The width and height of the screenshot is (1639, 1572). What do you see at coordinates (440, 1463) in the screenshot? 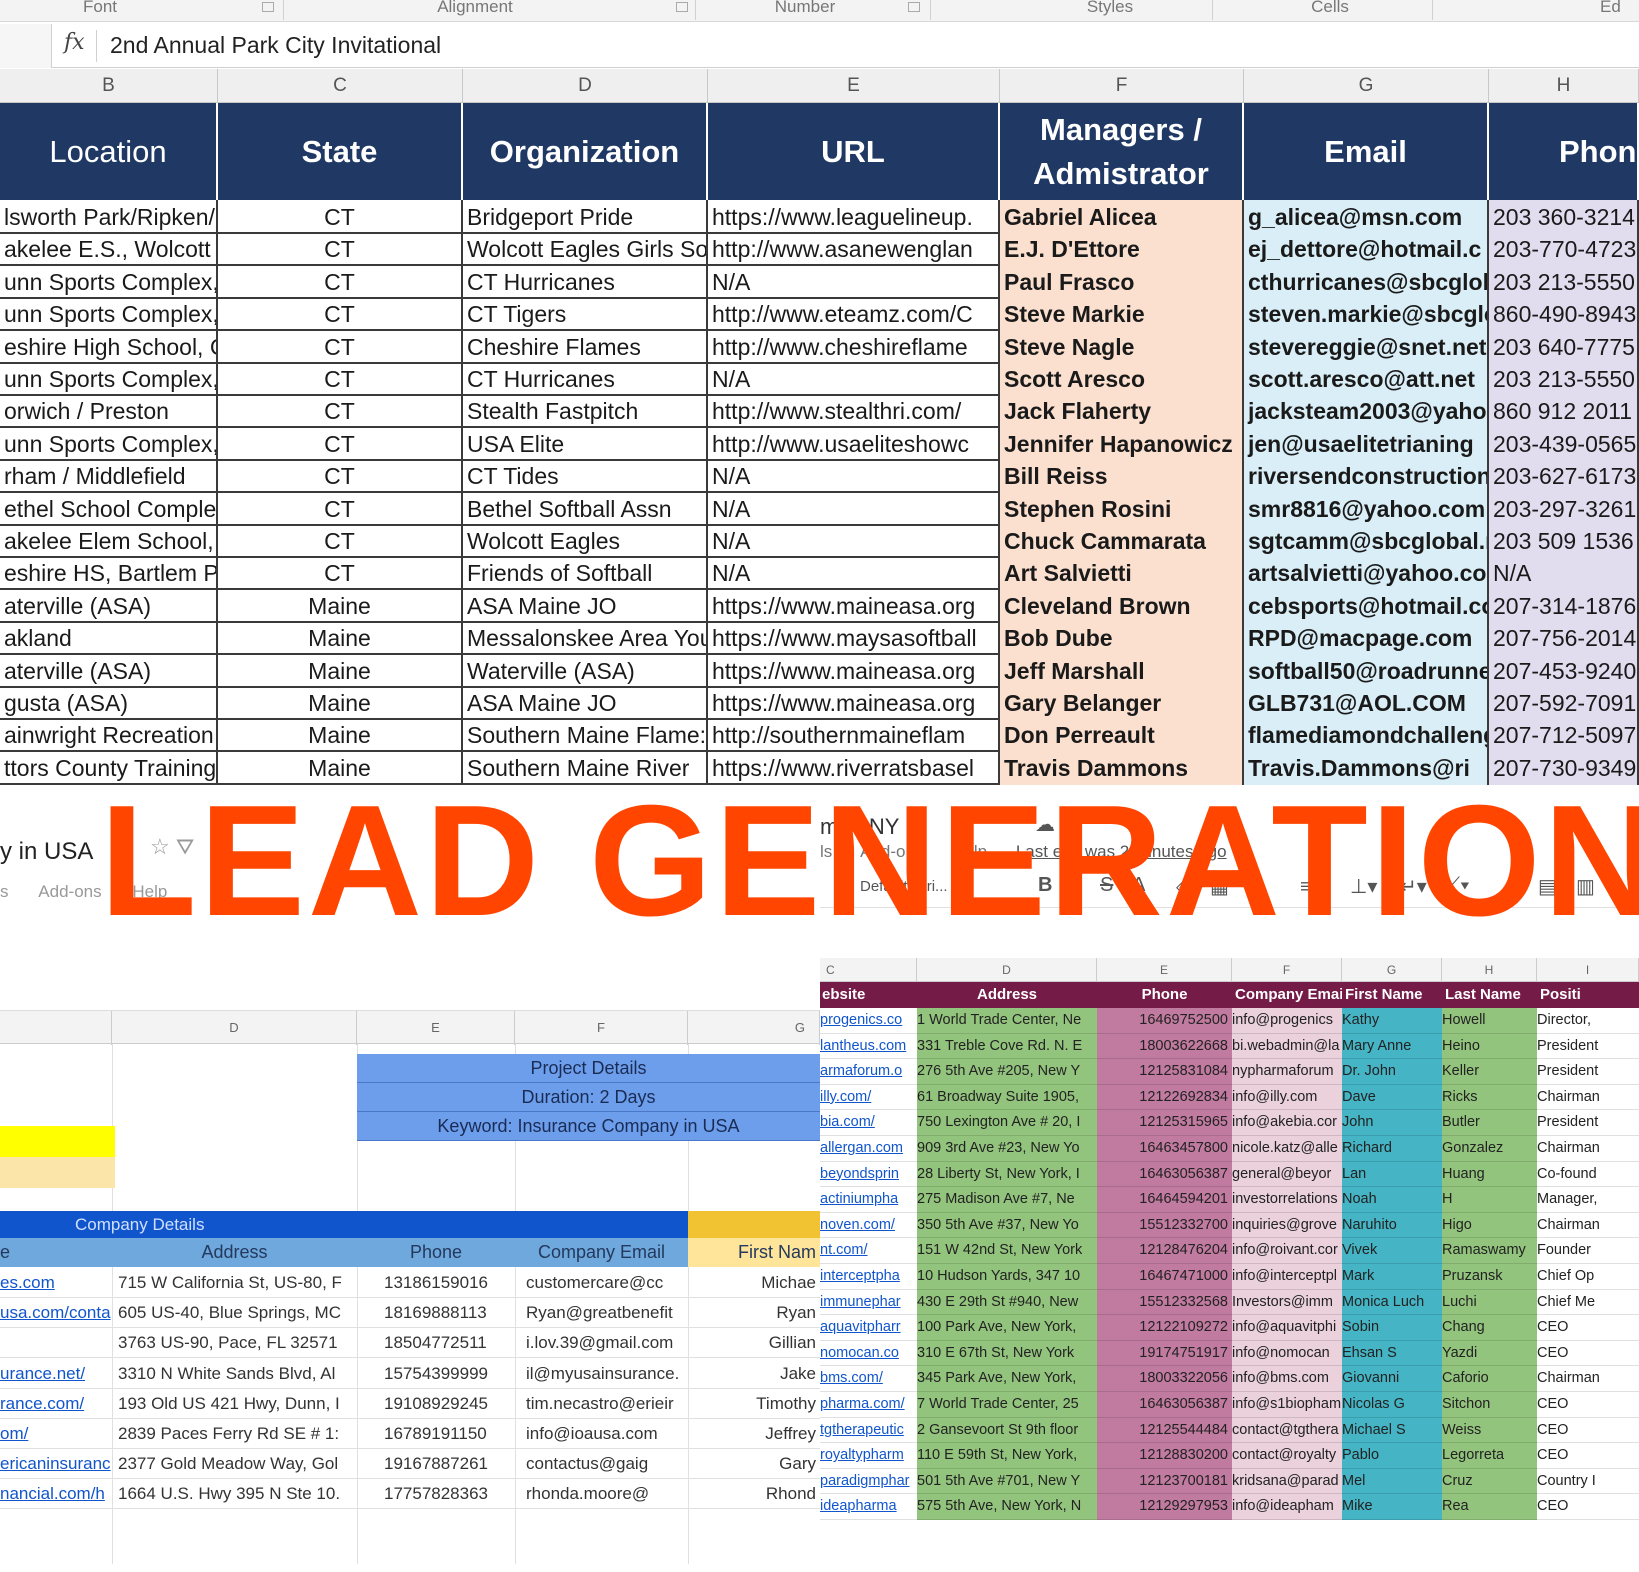
I see `phone-cell: 19167887261` at bounding box center [440, 1463].